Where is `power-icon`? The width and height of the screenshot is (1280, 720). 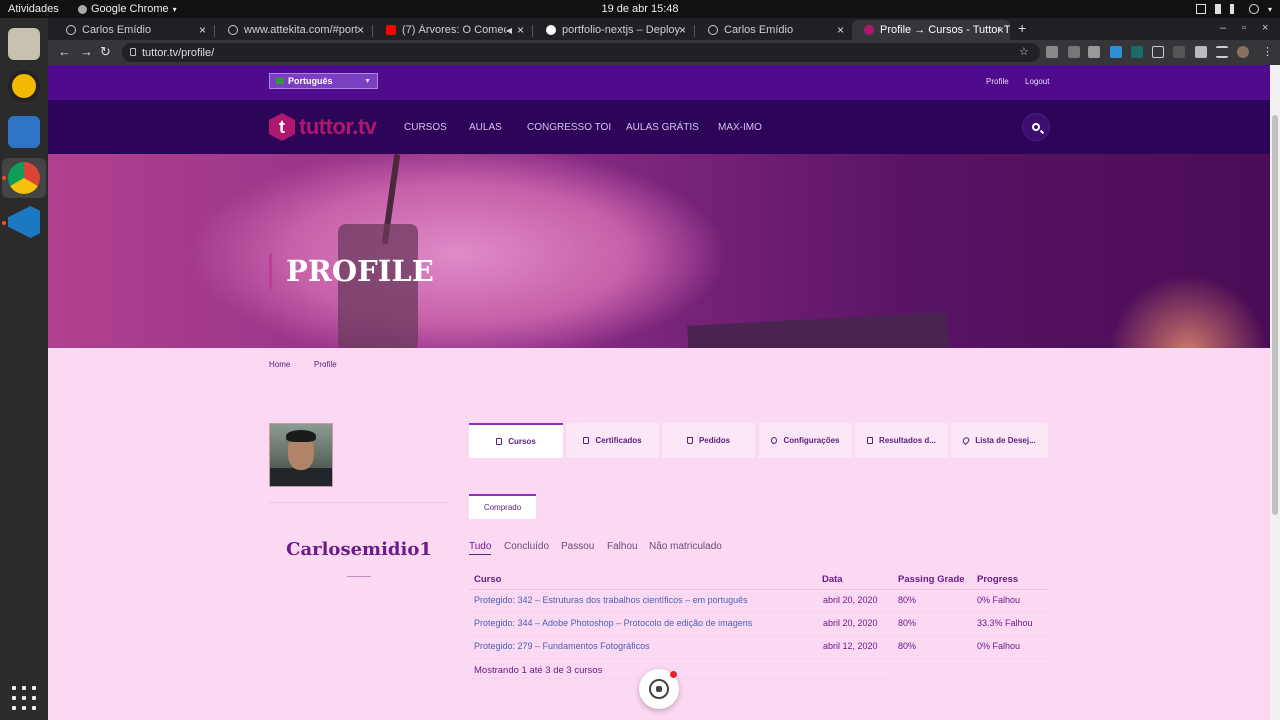
power-icon is located at coordinates (1253, 9).